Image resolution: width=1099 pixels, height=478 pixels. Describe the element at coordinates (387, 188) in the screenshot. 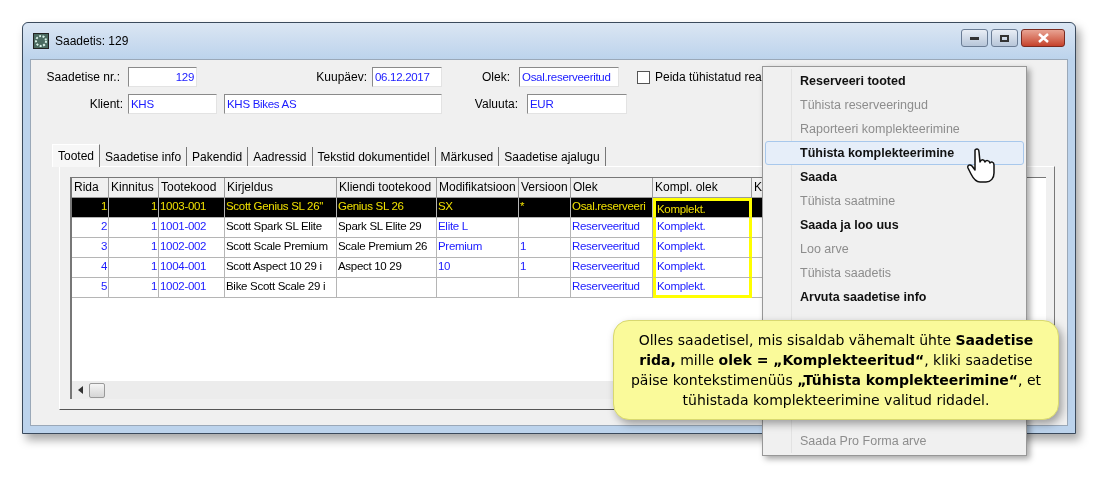

I see `column-header: Kliendi tootekood` at that location.